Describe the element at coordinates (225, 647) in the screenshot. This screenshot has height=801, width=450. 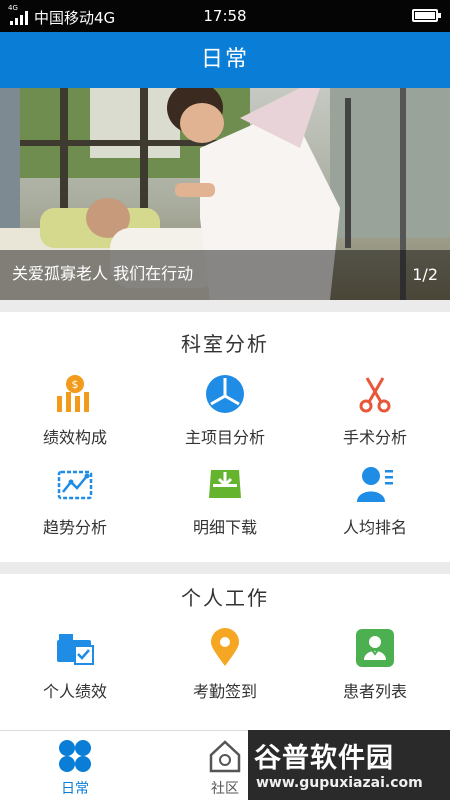
I see `location-pin-icon` at that location.